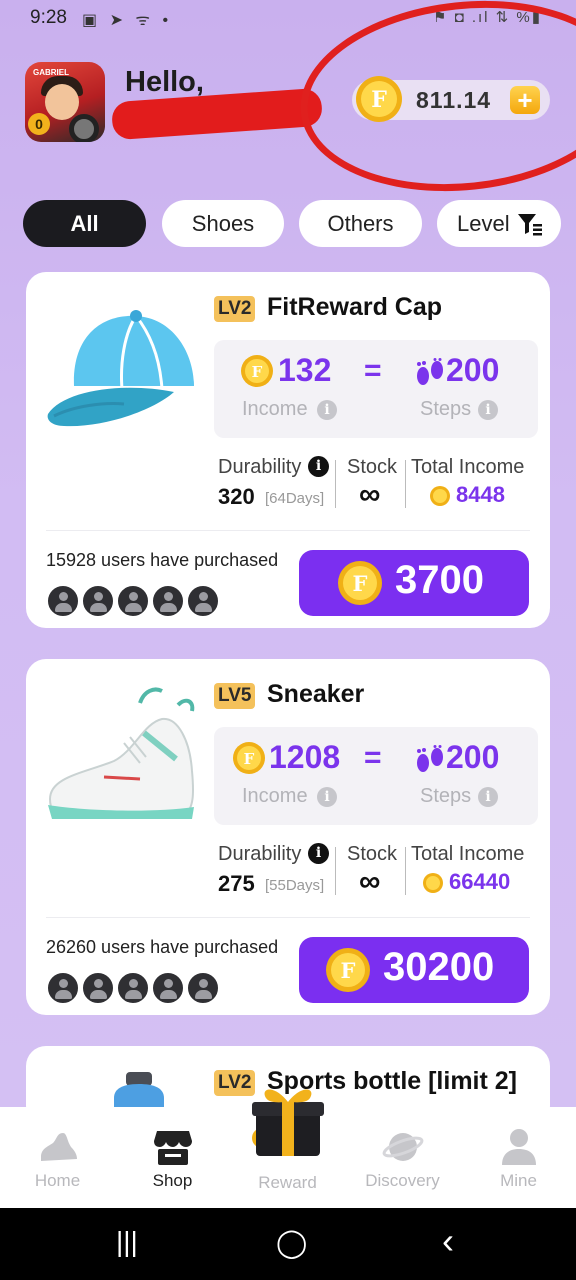  I want to click on nav-home: Home, so click(57, 1157).